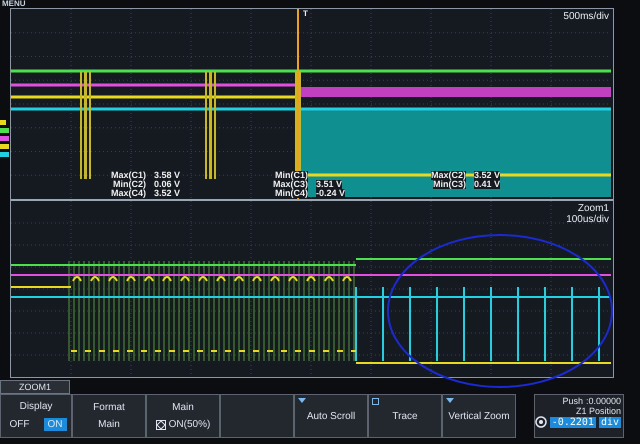 This screenshot has height=444, width=640. What do you see at coordinates (109, 416) in the screenshot?
I see `format-softkey: Format Main` at bounding box center [109, 416].